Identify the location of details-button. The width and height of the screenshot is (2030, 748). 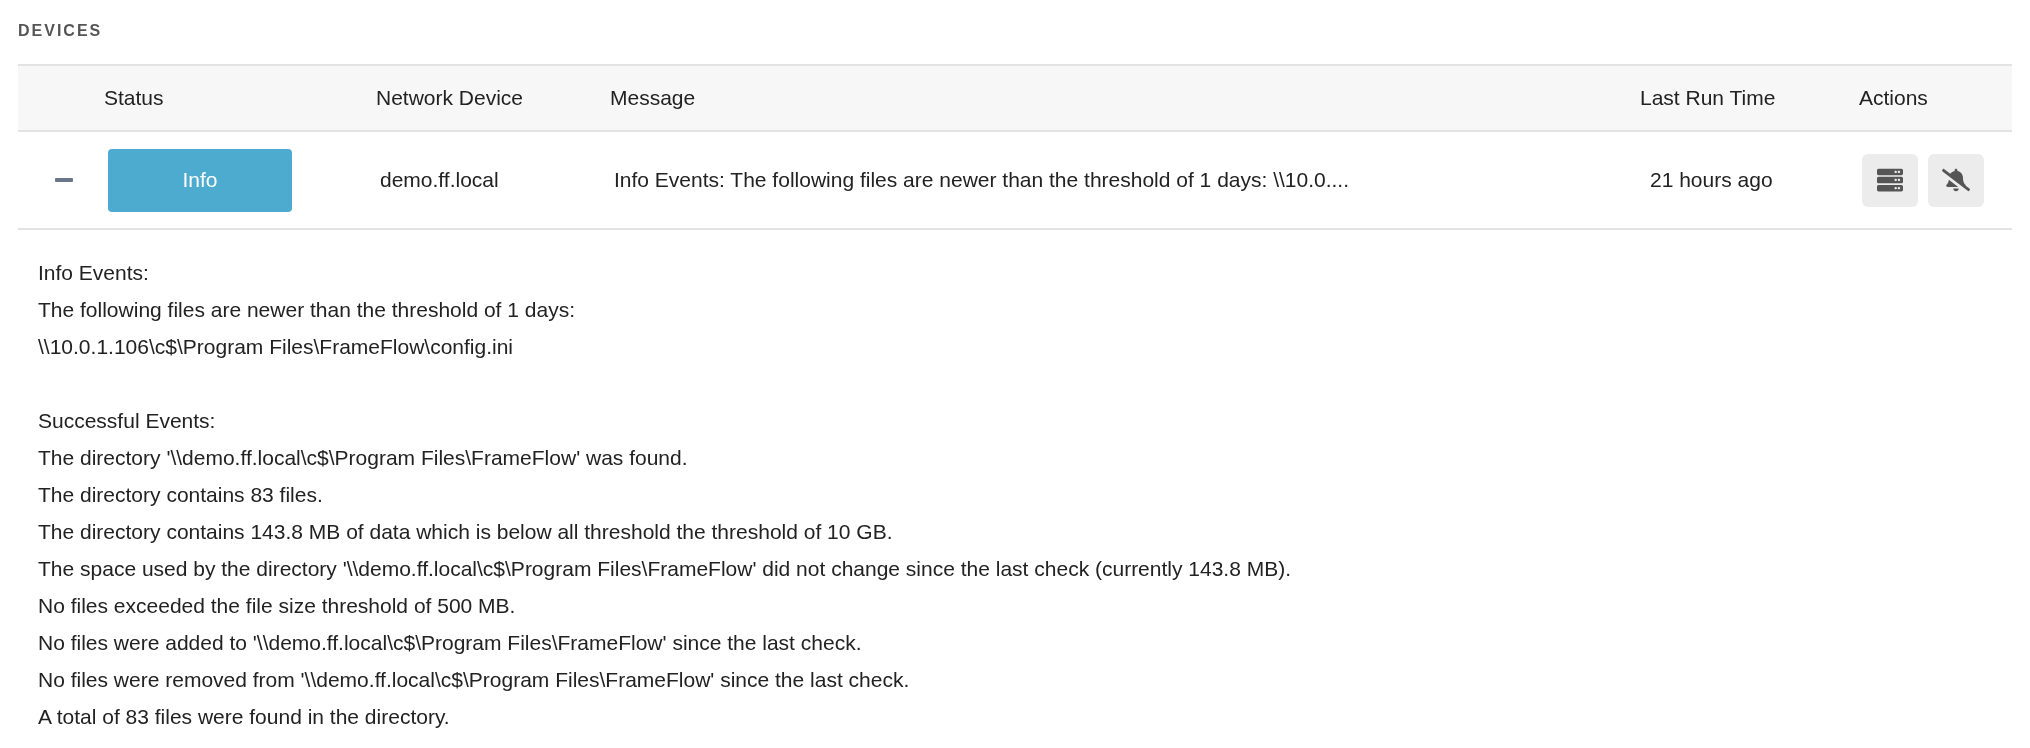
(1890, 180).